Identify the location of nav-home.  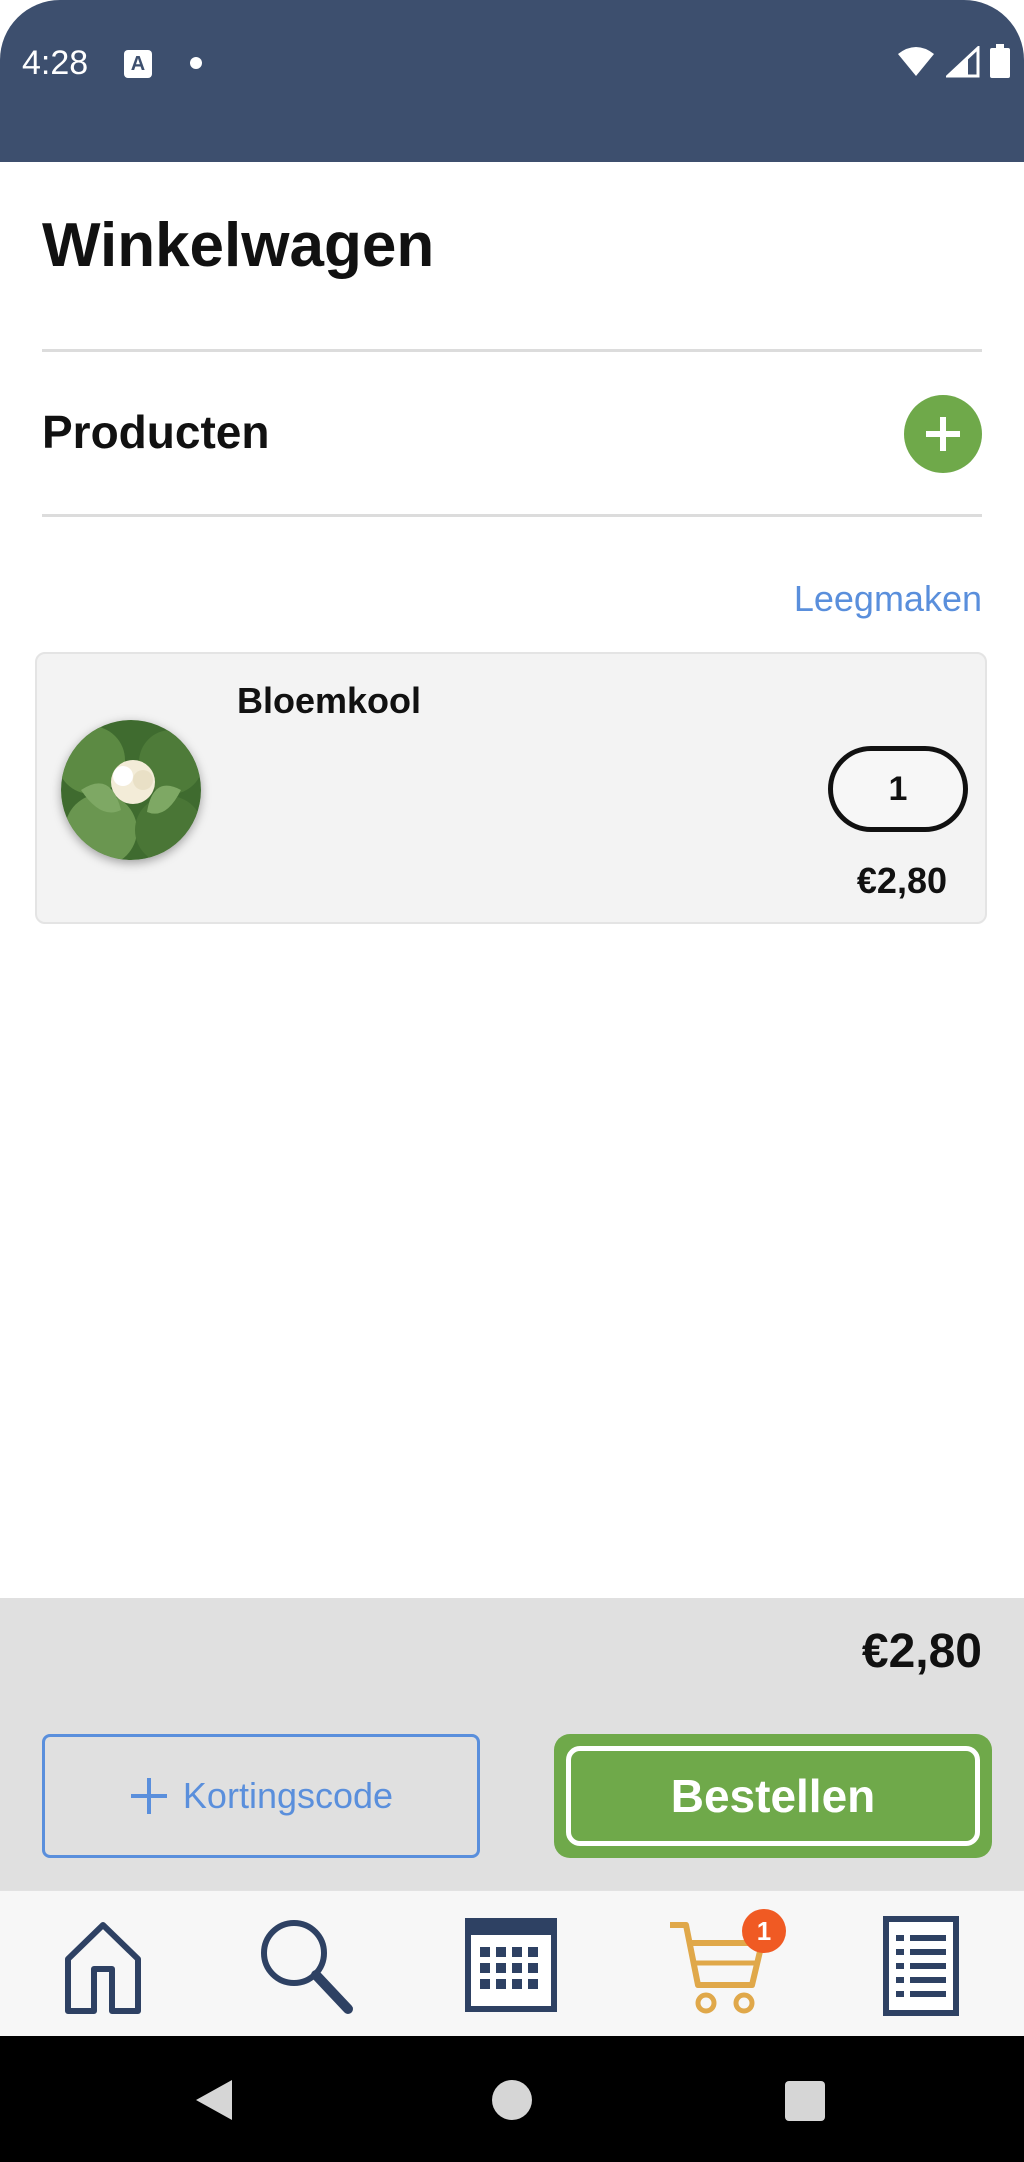
(103, 1966).